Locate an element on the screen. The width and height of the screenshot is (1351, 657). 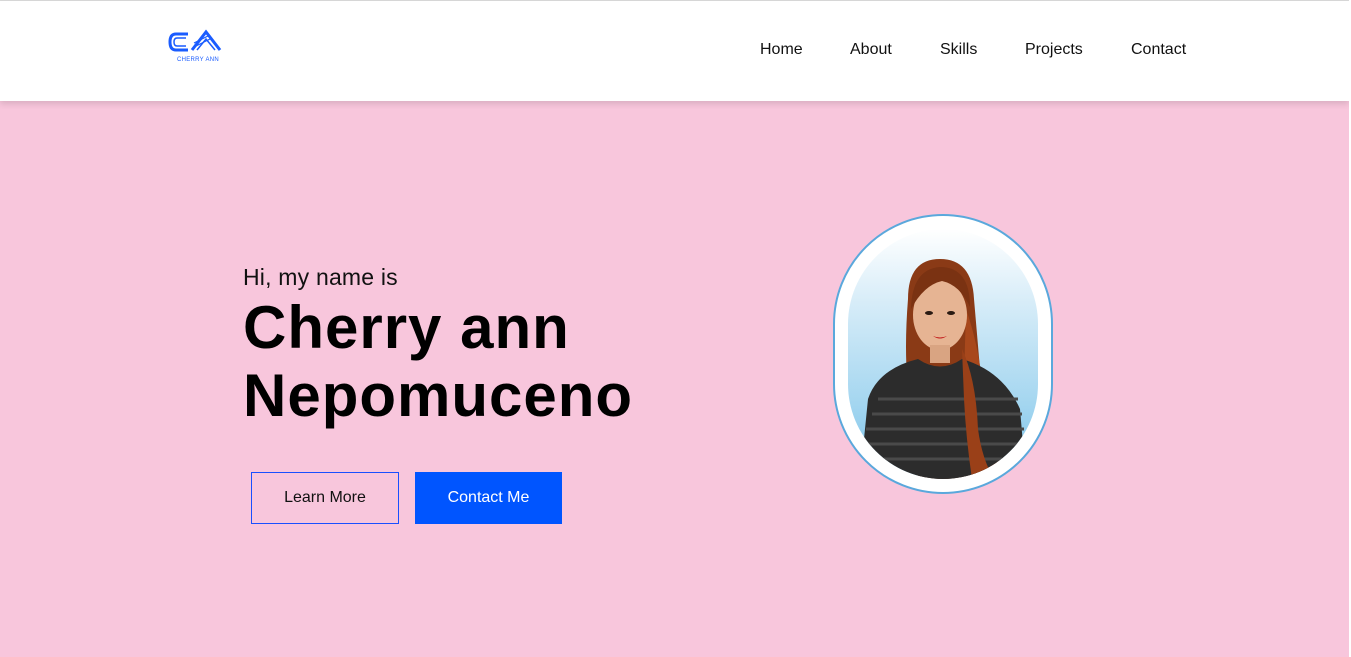
learn-more-button: Learn More is located at coordinates (325, 498).